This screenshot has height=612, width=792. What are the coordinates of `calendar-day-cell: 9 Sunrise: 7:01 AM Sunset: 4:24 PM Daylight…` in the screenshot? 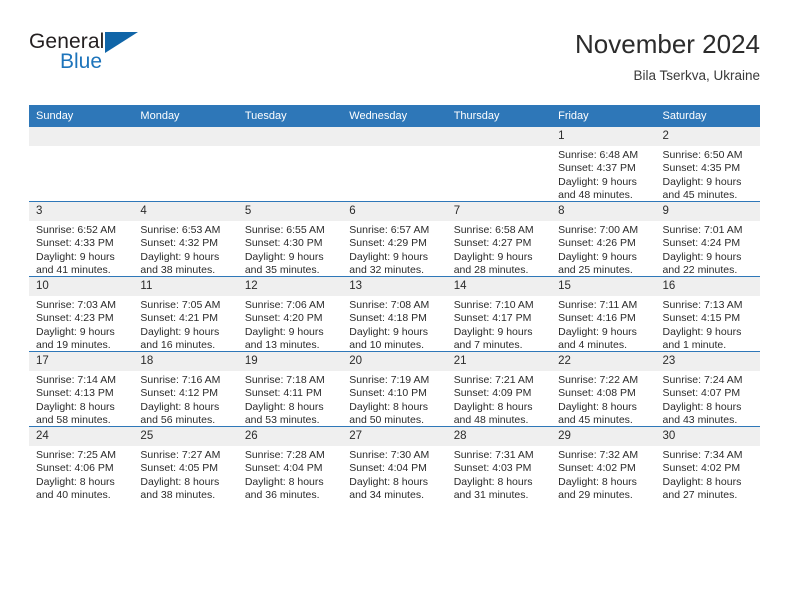 It's located at (707, 239).